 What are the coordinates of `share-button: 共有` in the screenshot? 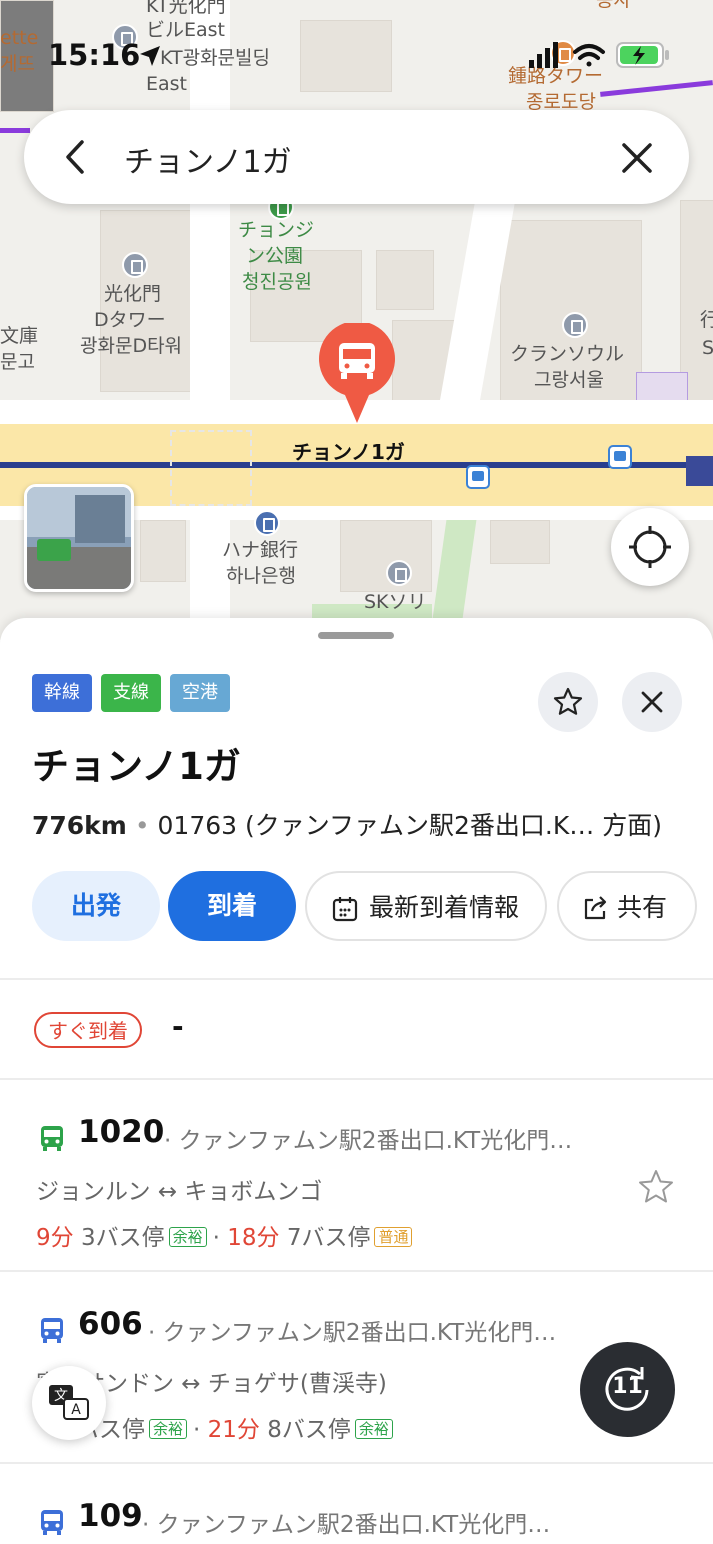 It's located at (627, 906).